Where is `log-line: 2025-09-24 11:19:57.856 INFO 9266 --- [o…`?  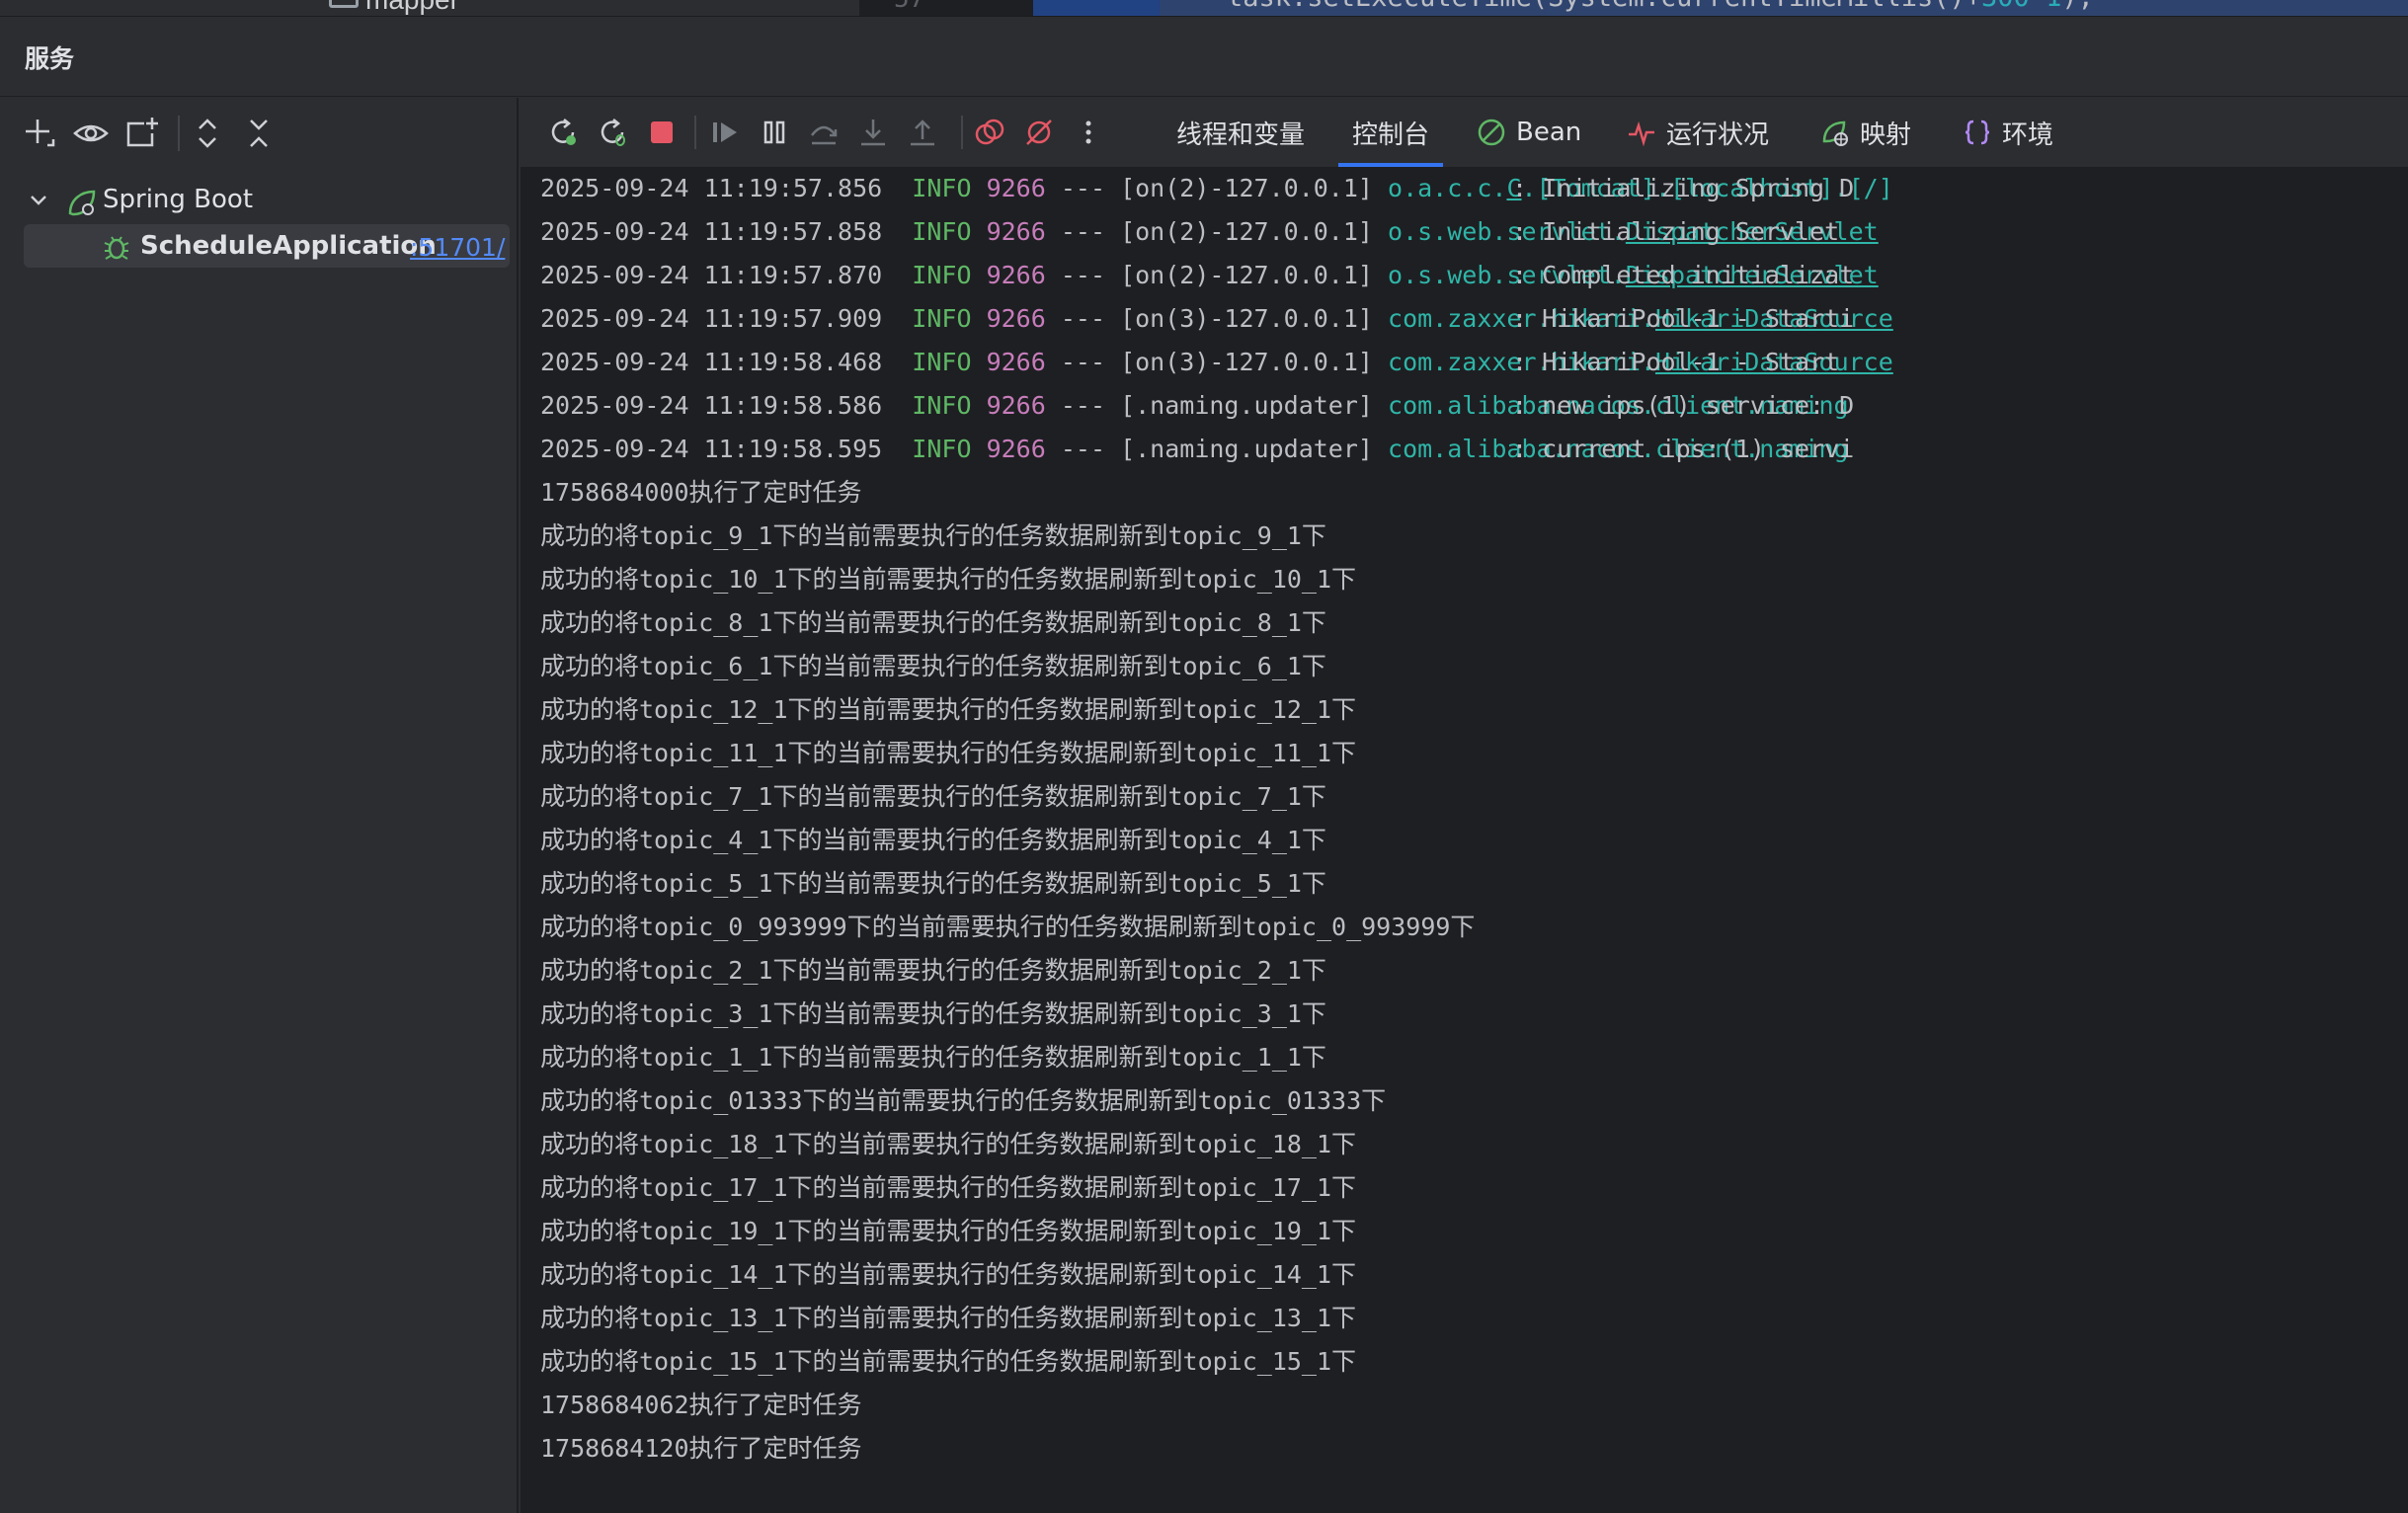 log-line: 2025-09-24 11:19:57.856 INFO 9266 --- [o… is located at coordinates (1216, 188).